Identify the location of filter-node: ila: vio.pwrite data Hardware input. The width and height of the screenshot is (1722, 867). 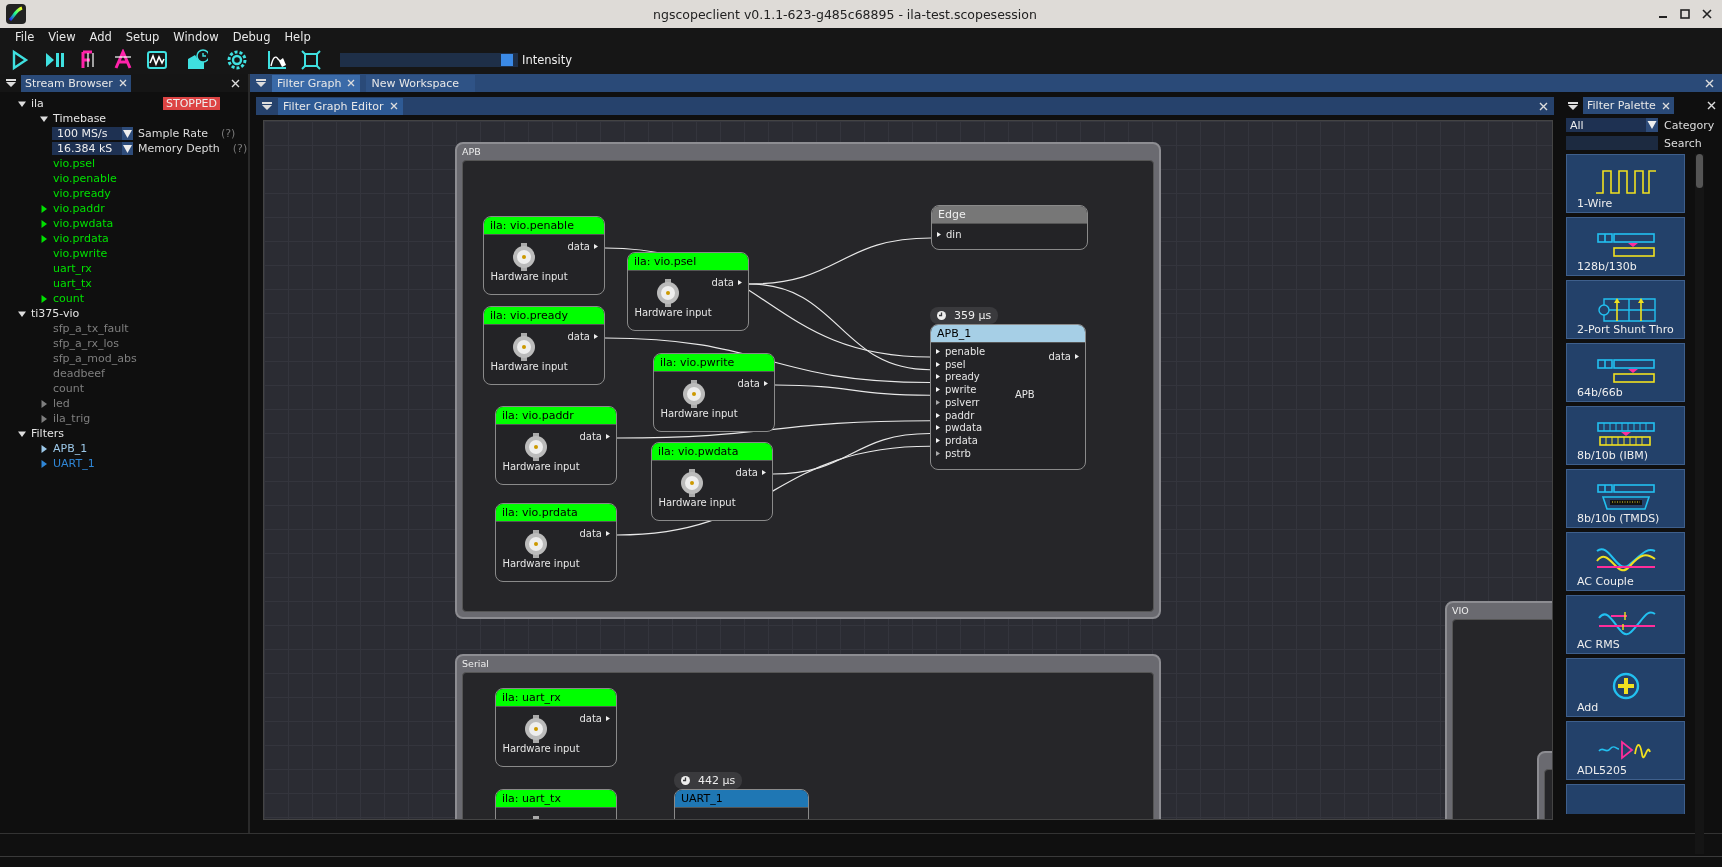
(714, 392).